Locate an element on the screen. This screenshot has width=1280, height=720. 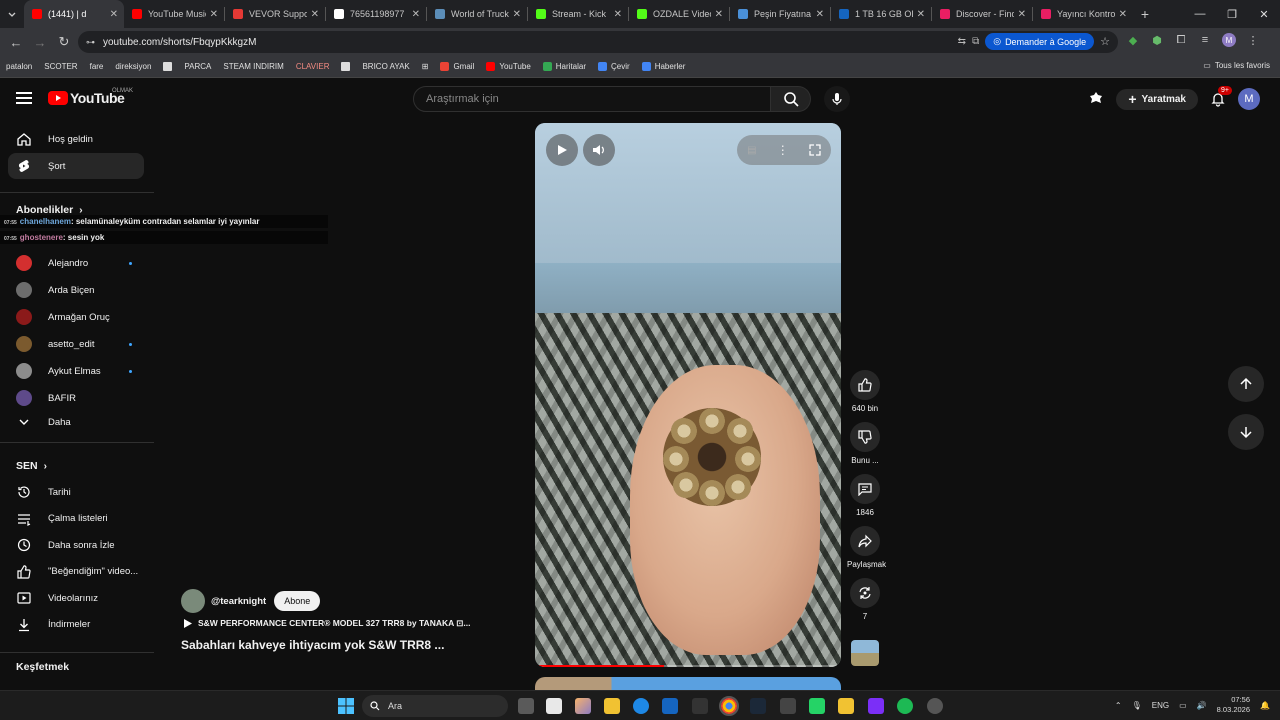
sidebar-subscription-item: Armağan Oruç is located at coordinates (76, 317).